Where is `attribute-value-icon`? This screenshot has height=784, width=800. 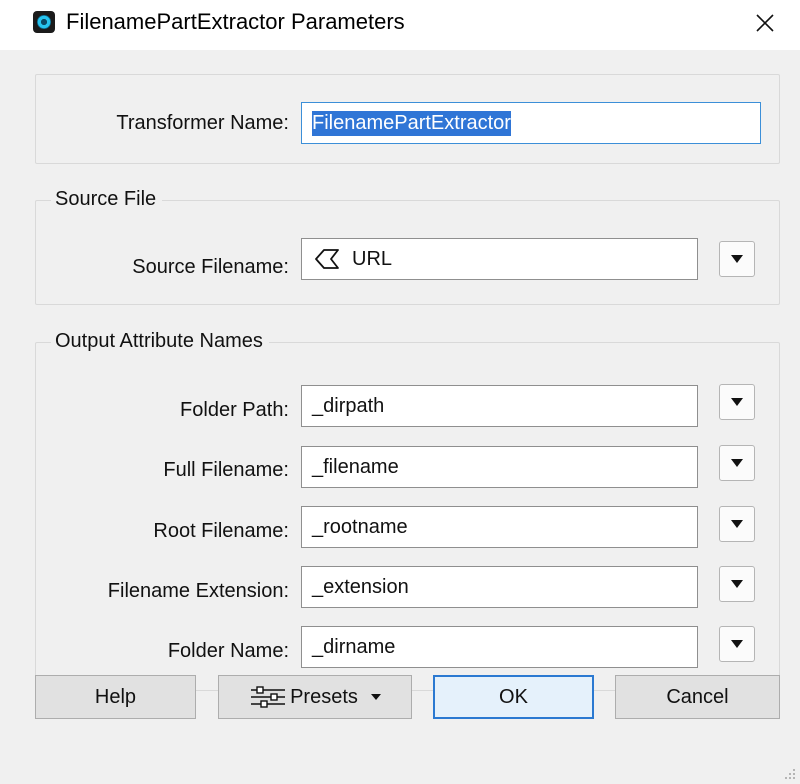 attribute-value-icon is located at coordinates (327, 259).